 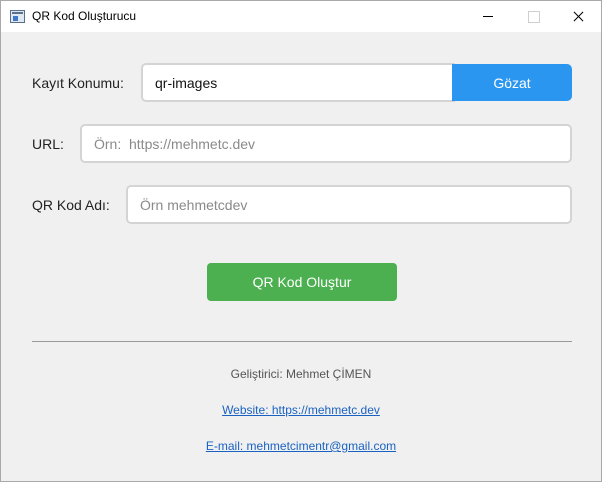 I want to click on minimize-button, so click(x=488, y=16).